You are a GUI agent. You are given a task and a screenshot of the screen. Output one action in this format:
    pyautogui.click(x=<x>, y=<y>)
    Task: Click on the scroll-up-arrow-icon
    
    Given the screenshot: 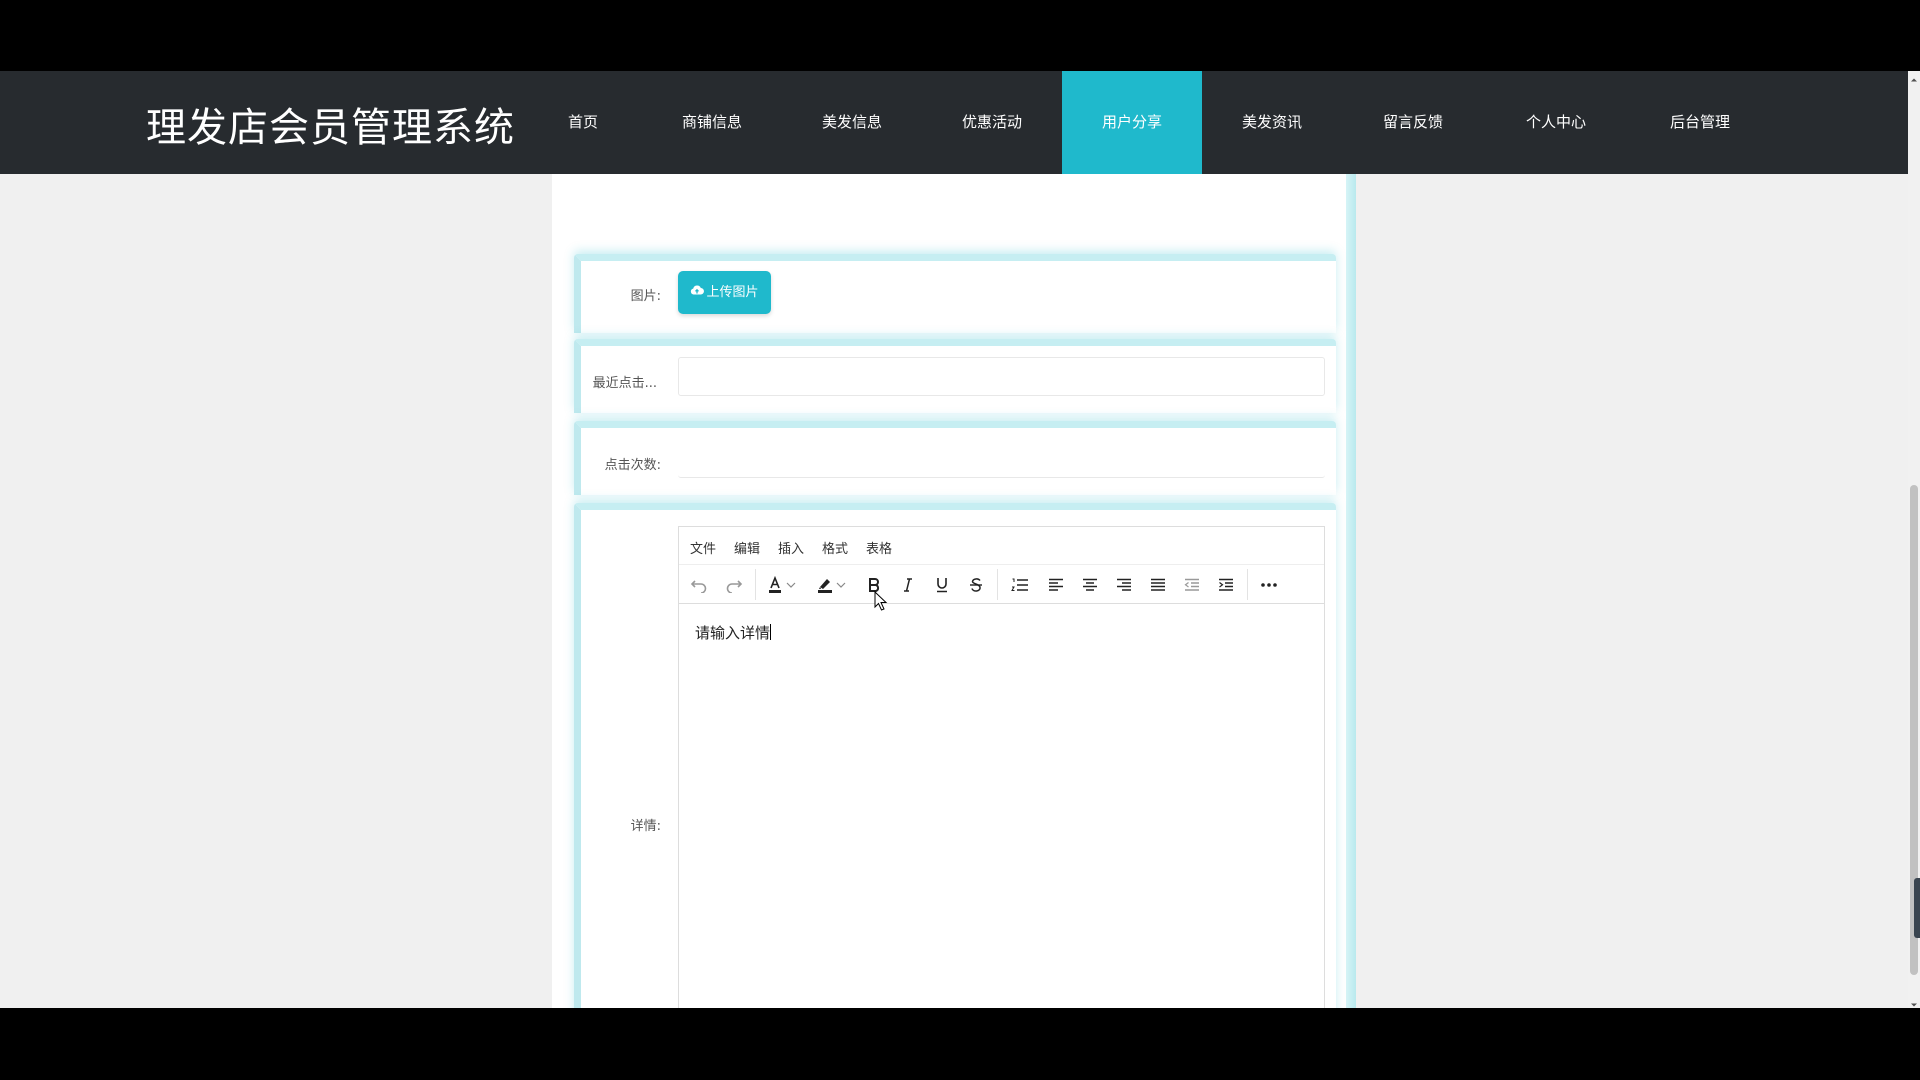 What is the action you would take?
    pyautogui.click(x=1914, y=77)
    